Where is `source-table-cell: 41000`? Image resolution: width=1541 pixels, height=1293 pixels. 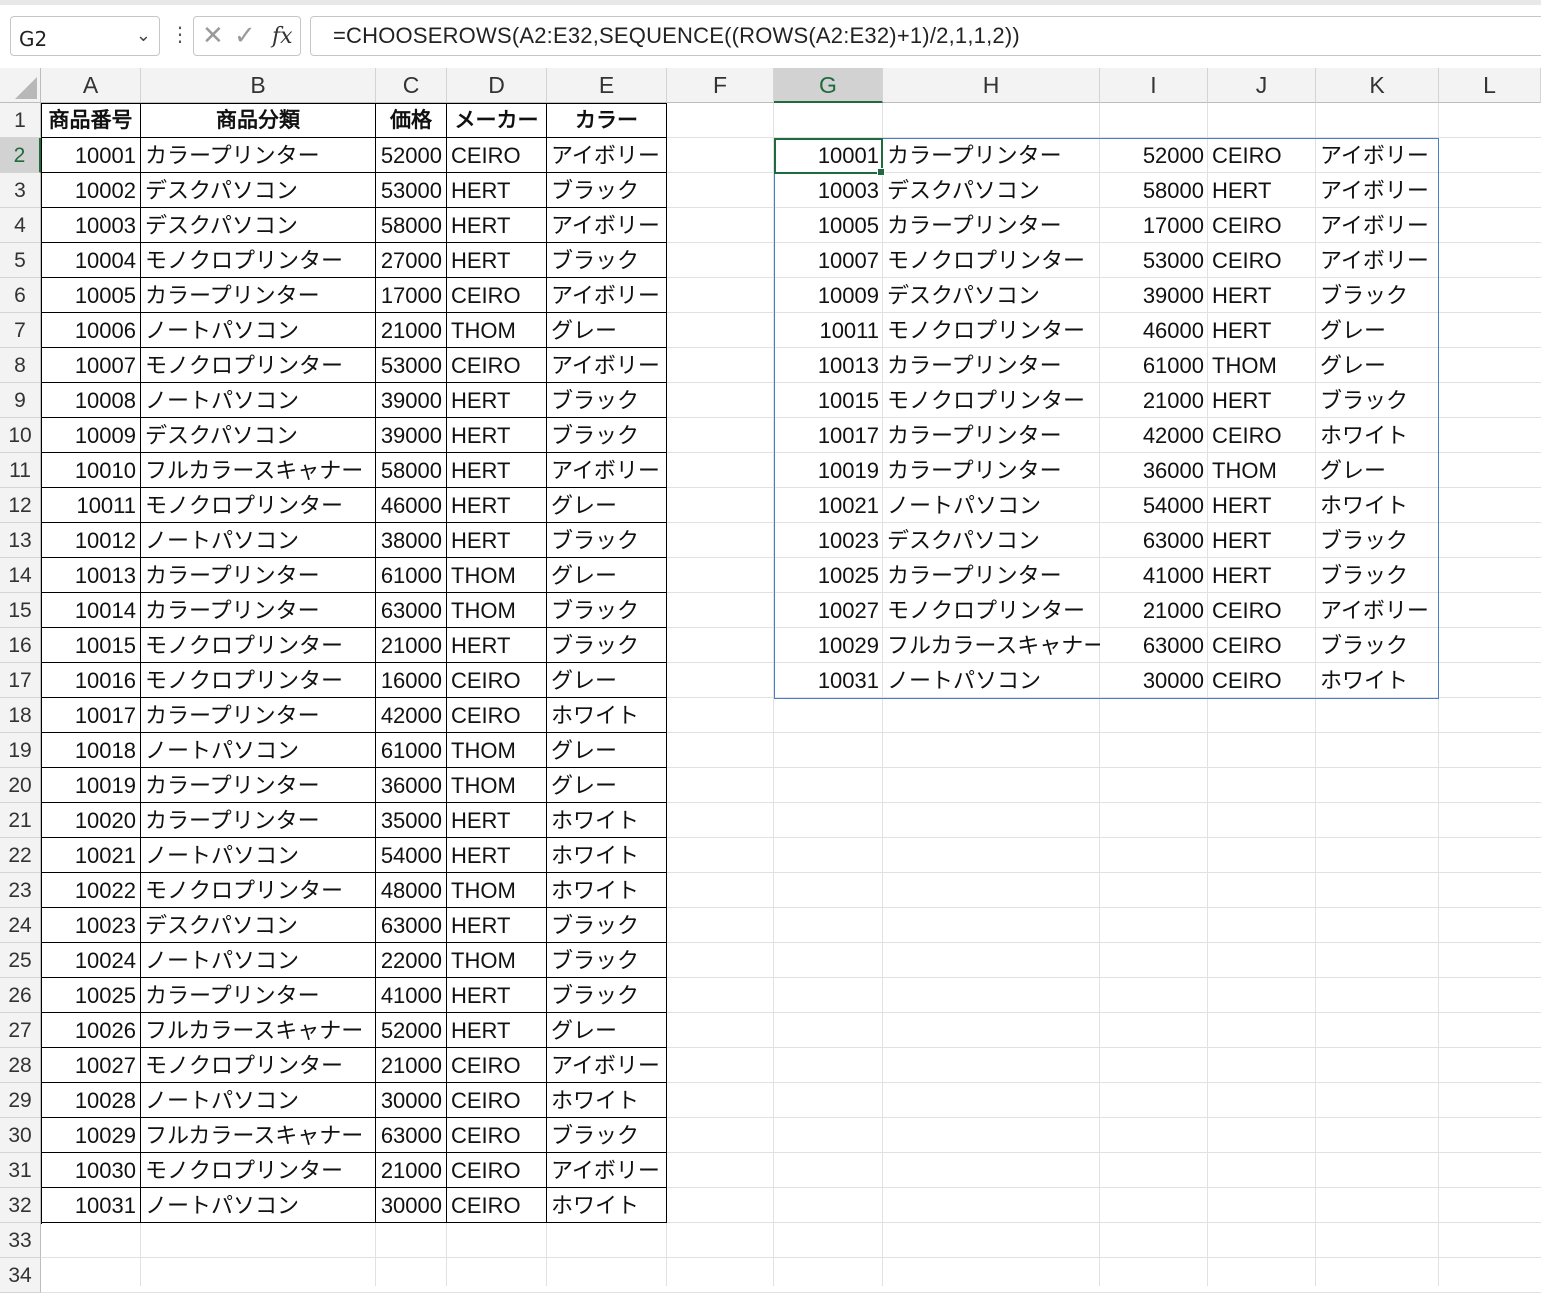
source-table-cell: 41000 is located at coordinates (411, 995).